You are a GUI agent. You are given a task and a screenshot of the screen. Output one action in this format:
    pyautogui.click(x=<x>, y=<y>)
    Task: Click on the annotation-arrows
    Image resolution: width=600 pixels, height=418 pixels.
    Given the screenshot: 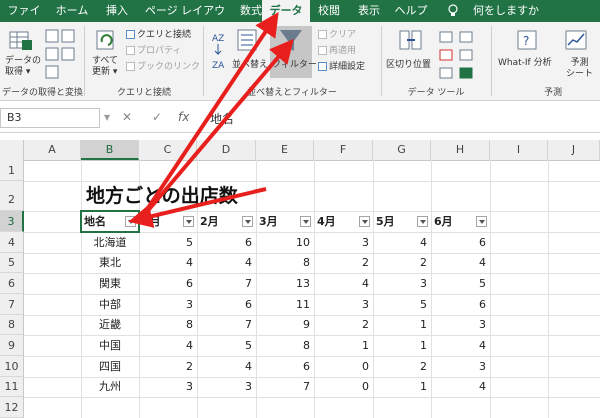 What is the action you would take?
    pyautogui.click(x=211, y=120)
    